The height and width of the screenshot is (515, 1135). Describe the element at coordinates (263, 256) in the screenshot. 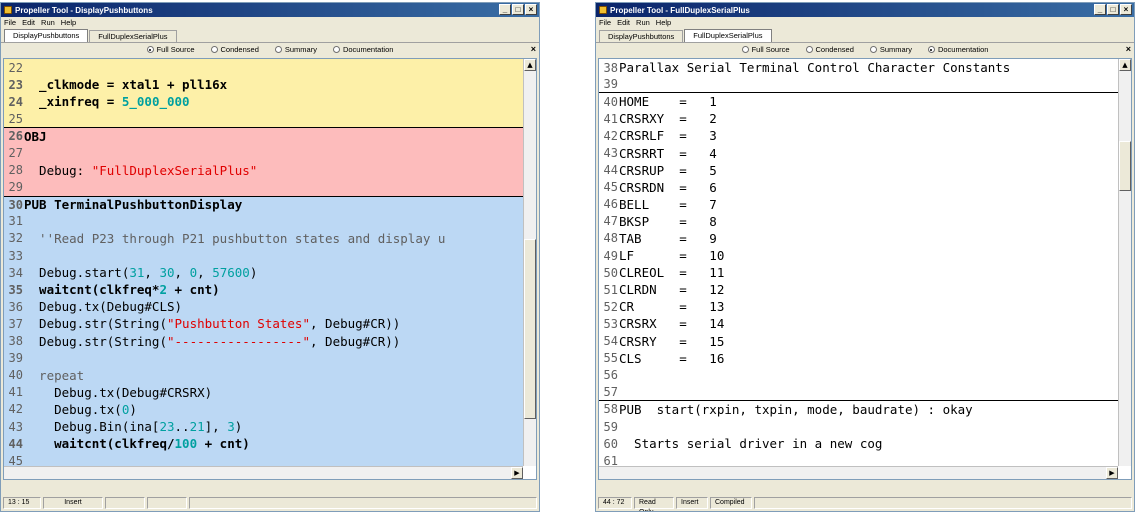

I see `code-line: 33` at that location.